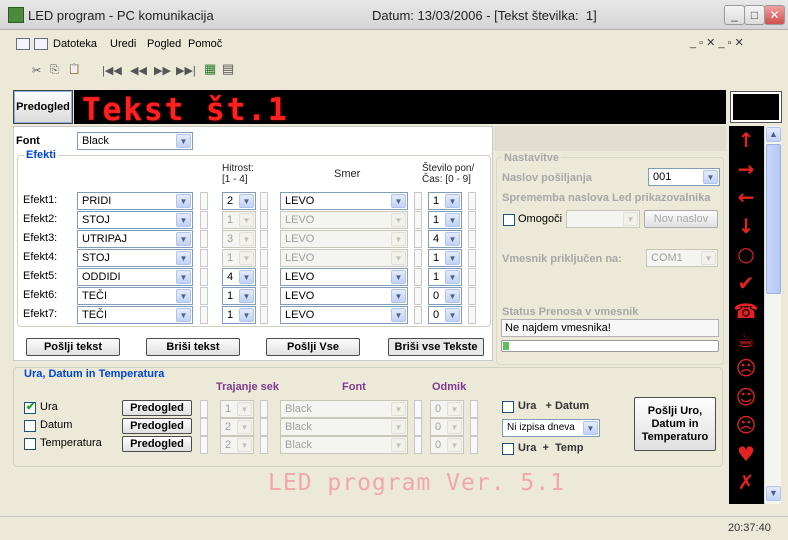  I want to click on next-icon: ▶▶, so click(162, 70).